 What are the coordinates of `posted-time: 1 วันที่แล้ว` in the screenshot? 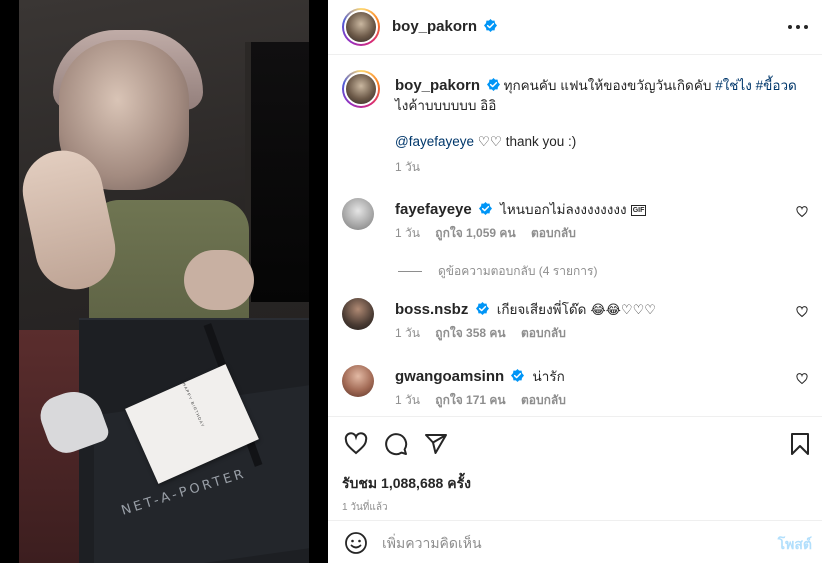 It's located at (365, 507).